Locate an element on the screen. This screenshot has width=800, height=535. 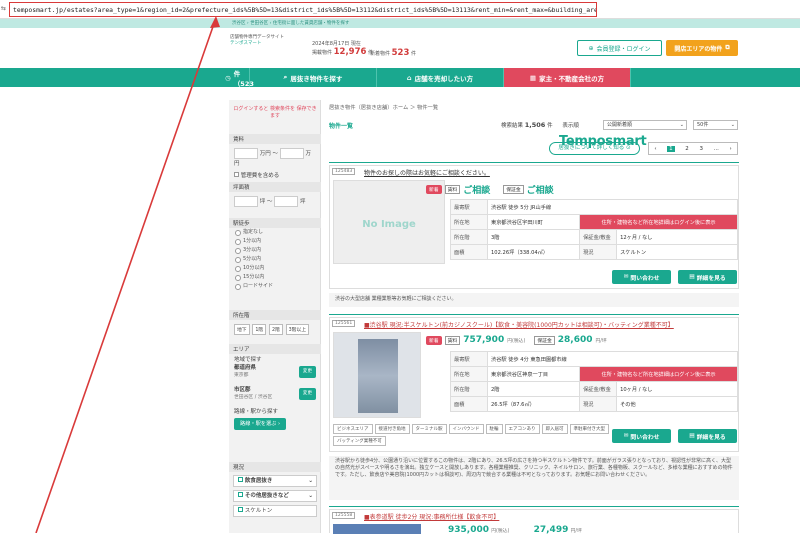
pref-change-button: 変更 is located at coordinates (307, 372).